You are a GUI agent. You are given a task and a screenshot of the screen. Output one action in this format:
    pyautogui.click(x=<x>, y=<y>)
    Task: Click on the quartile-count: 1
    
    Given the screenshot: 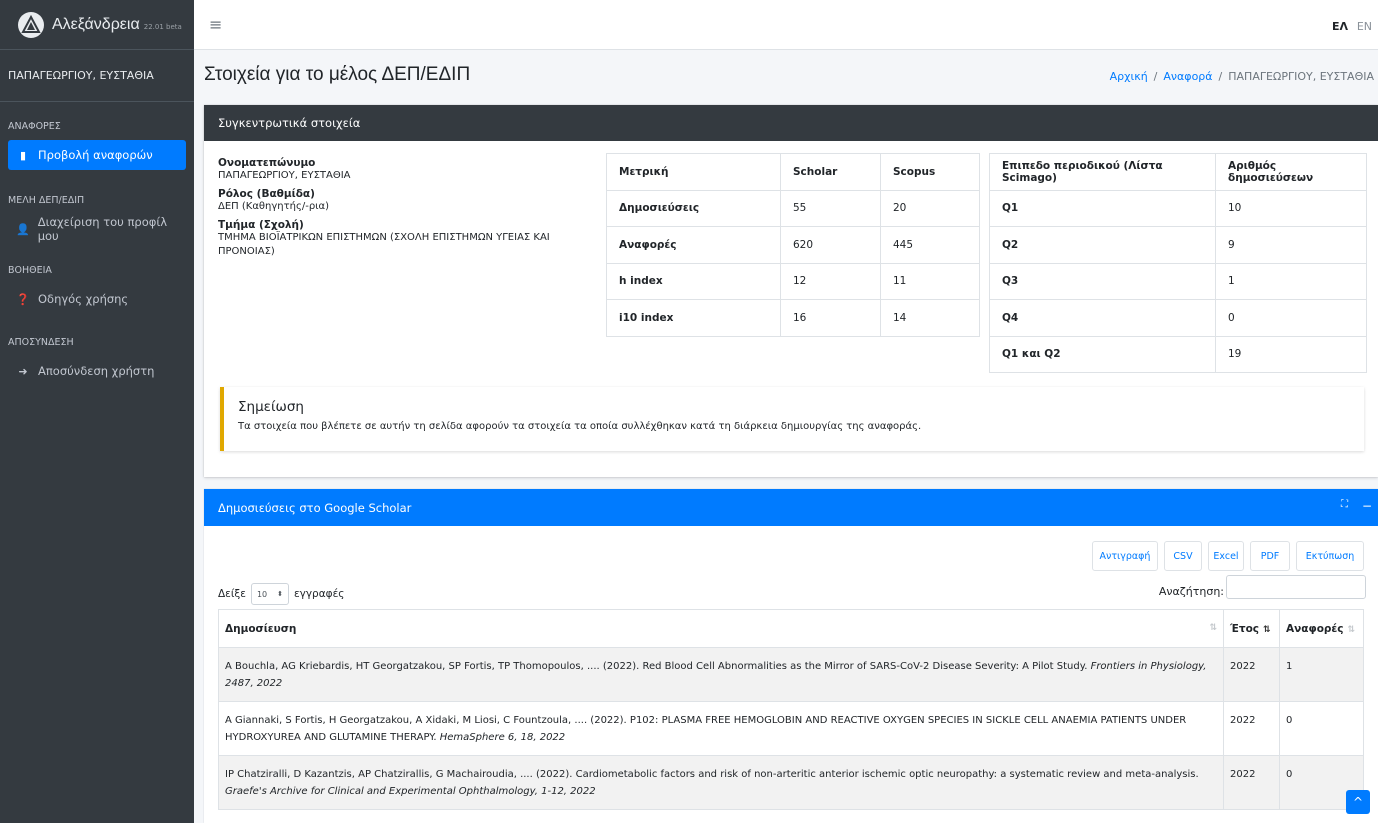 What is the action you would take?
    pyautogui.click(x=1291, y=281)
    